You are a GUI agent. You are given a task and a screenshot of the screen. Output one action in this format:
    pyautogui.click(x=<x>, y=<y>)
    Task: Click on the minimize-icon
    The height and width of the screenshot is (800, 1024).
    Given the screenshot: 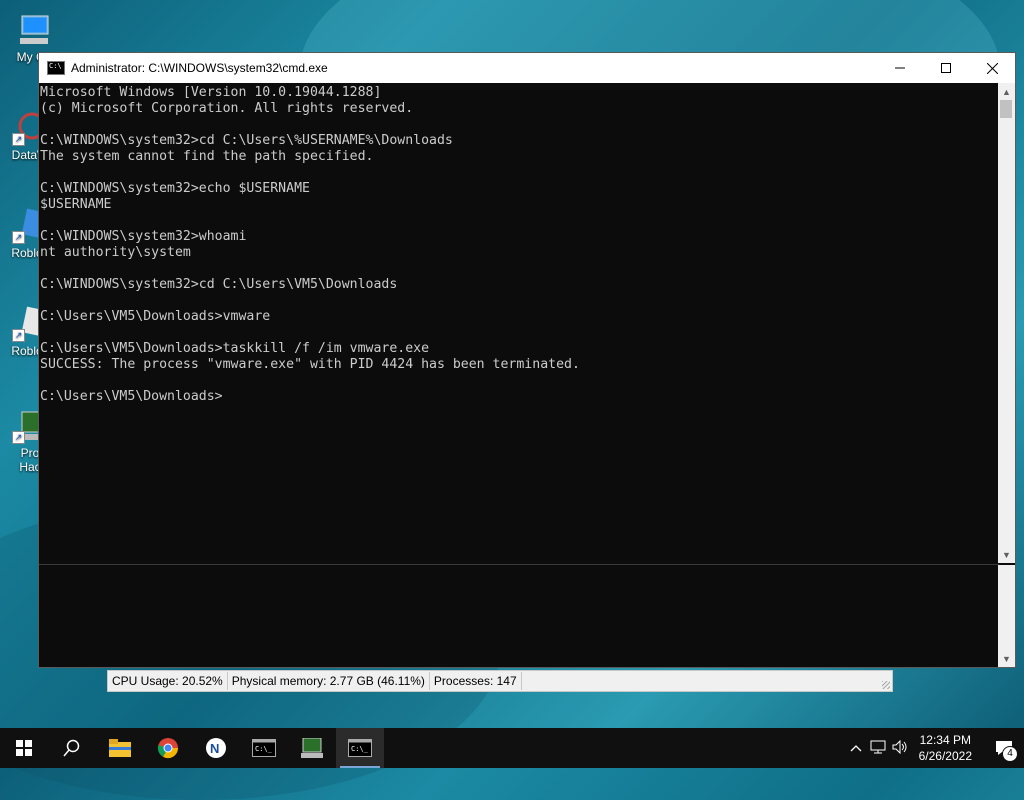 What is the action you would take?
    pyautogui.click(x=900, y=68)
    